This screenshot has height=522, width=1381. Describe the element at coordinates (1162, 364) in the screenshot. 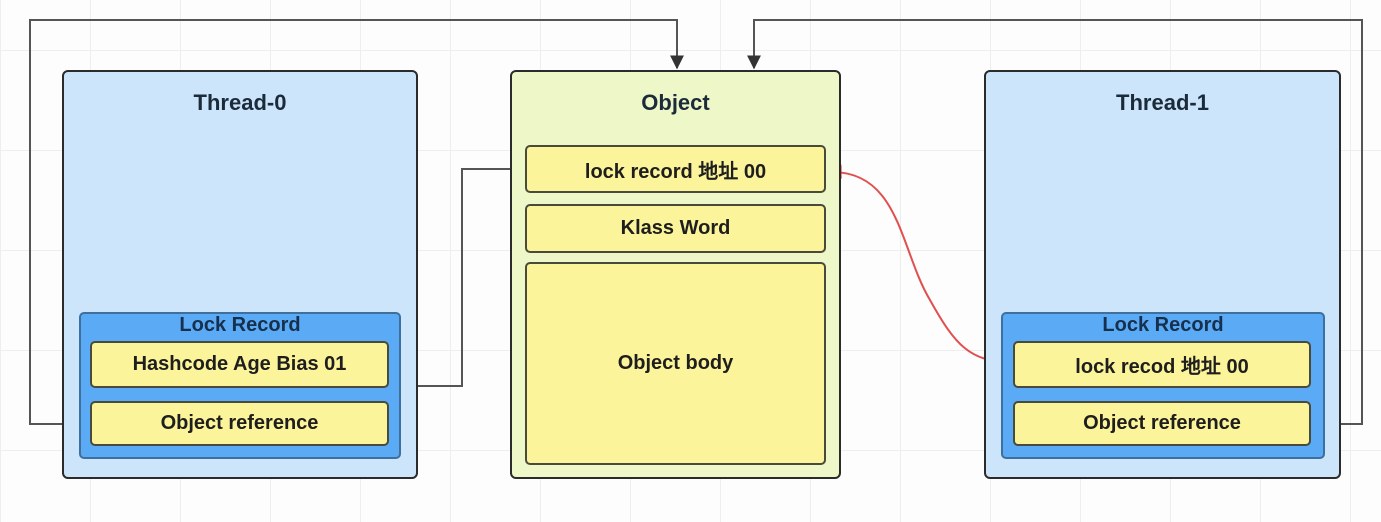

I see `thread-1-lock-record-address: lock recod 地址 00` at that location.